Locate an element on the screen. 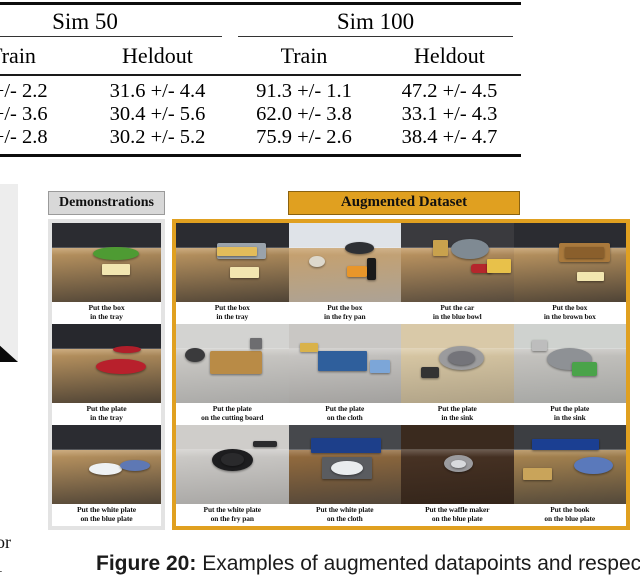  demonstration-cell: Put the white plate on the blue plate is located at coordinates (106, 475).